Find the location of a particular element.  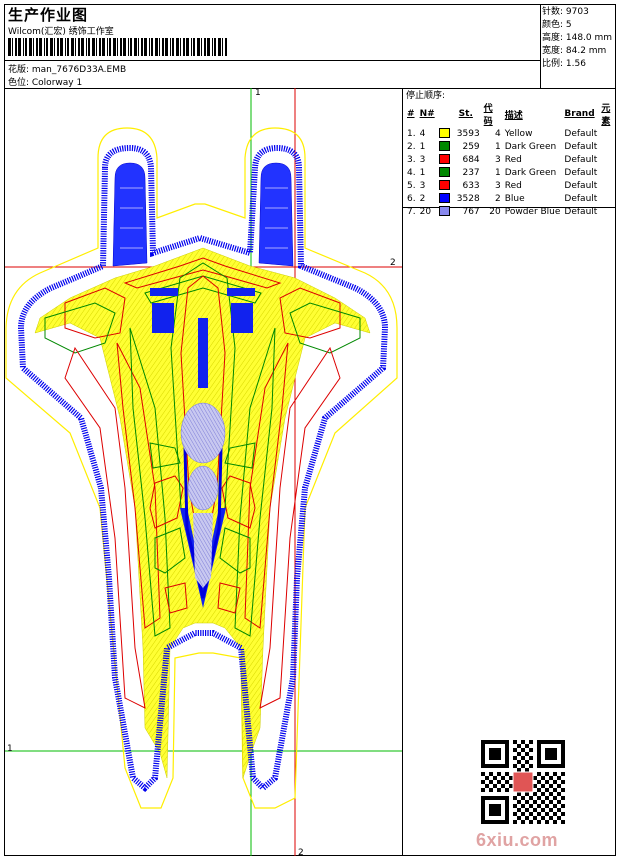

marker-green-top: 1 is located at coordinates (258, 93).